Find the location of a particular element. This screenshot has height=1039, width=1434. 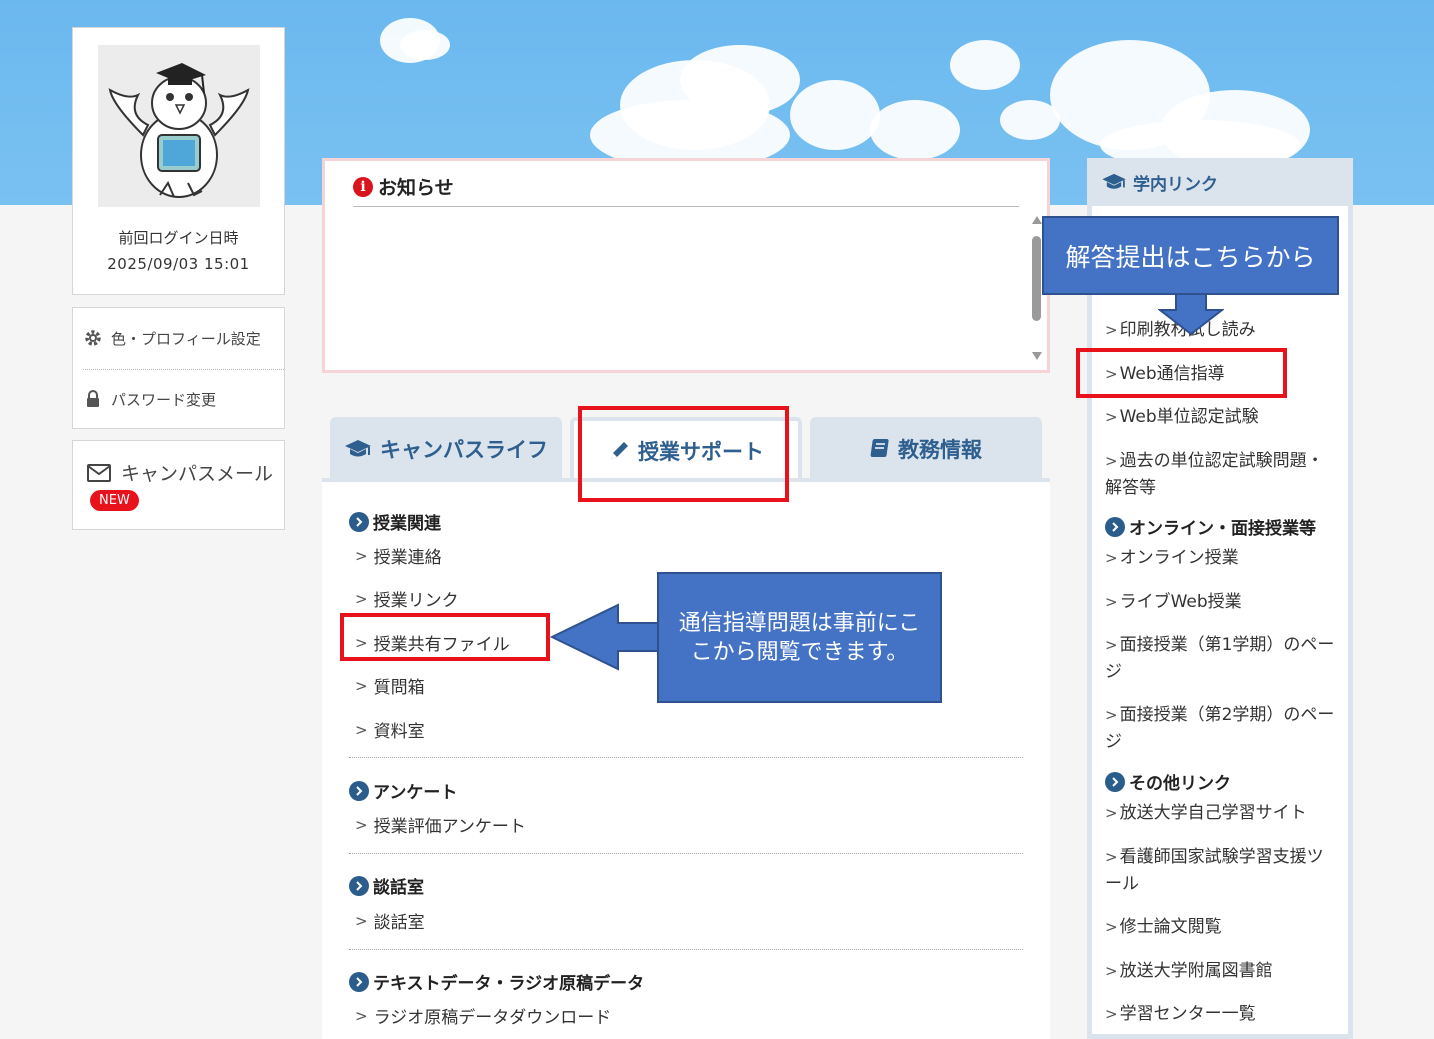

info-icon: i is located at coordinates (363, 186).